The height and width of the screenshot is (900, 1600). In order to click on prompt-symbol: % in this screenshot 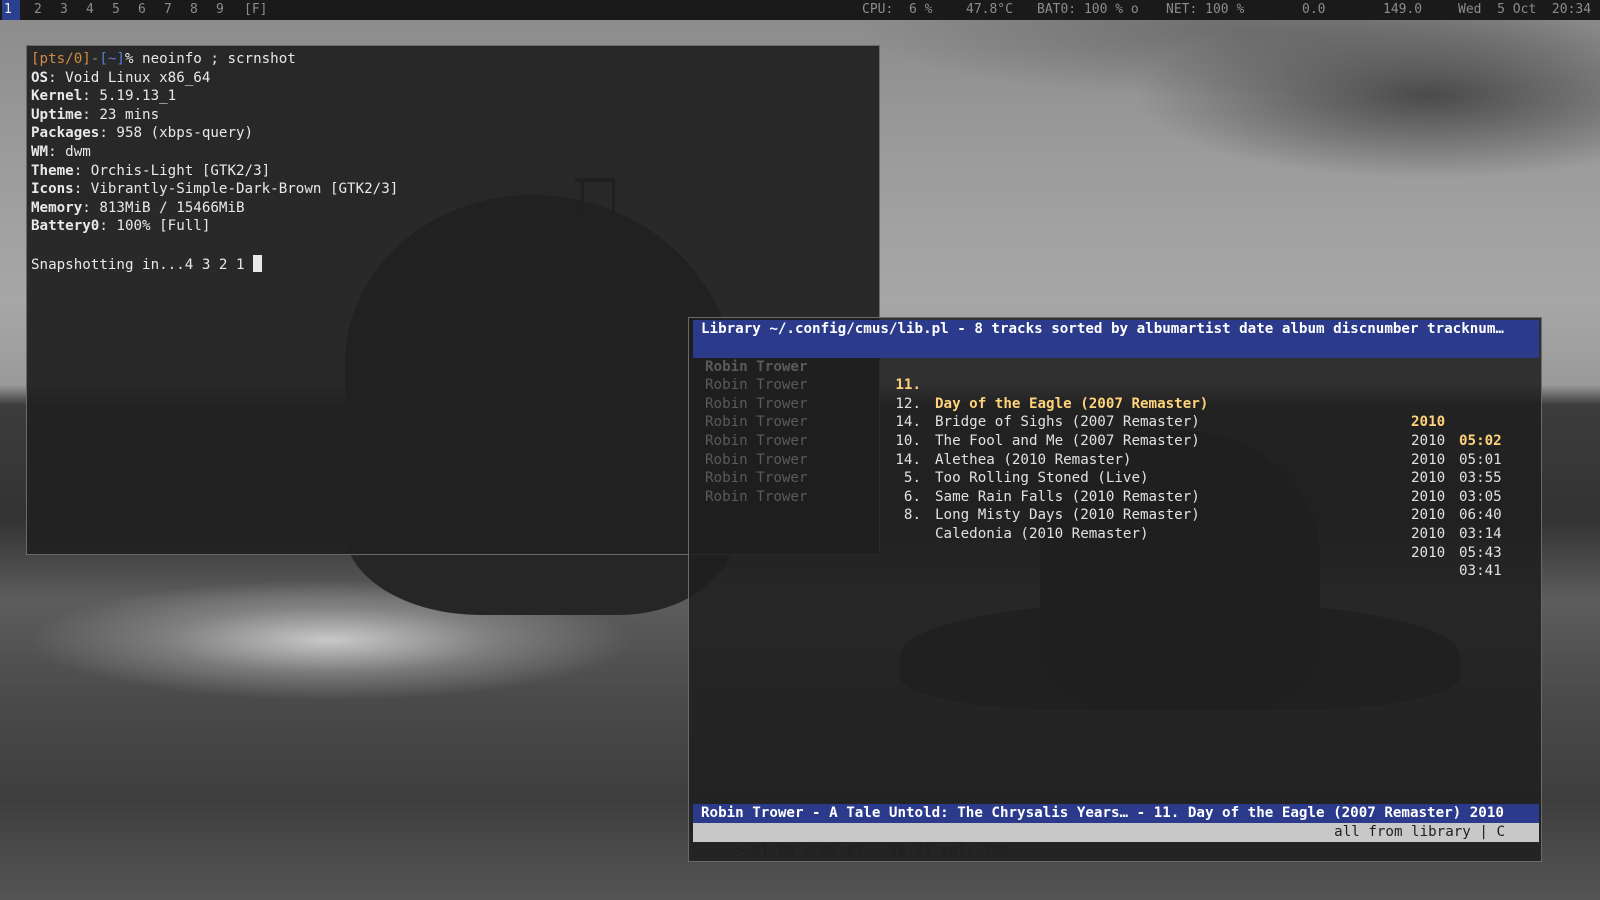, I will do `click(129, 59)`.